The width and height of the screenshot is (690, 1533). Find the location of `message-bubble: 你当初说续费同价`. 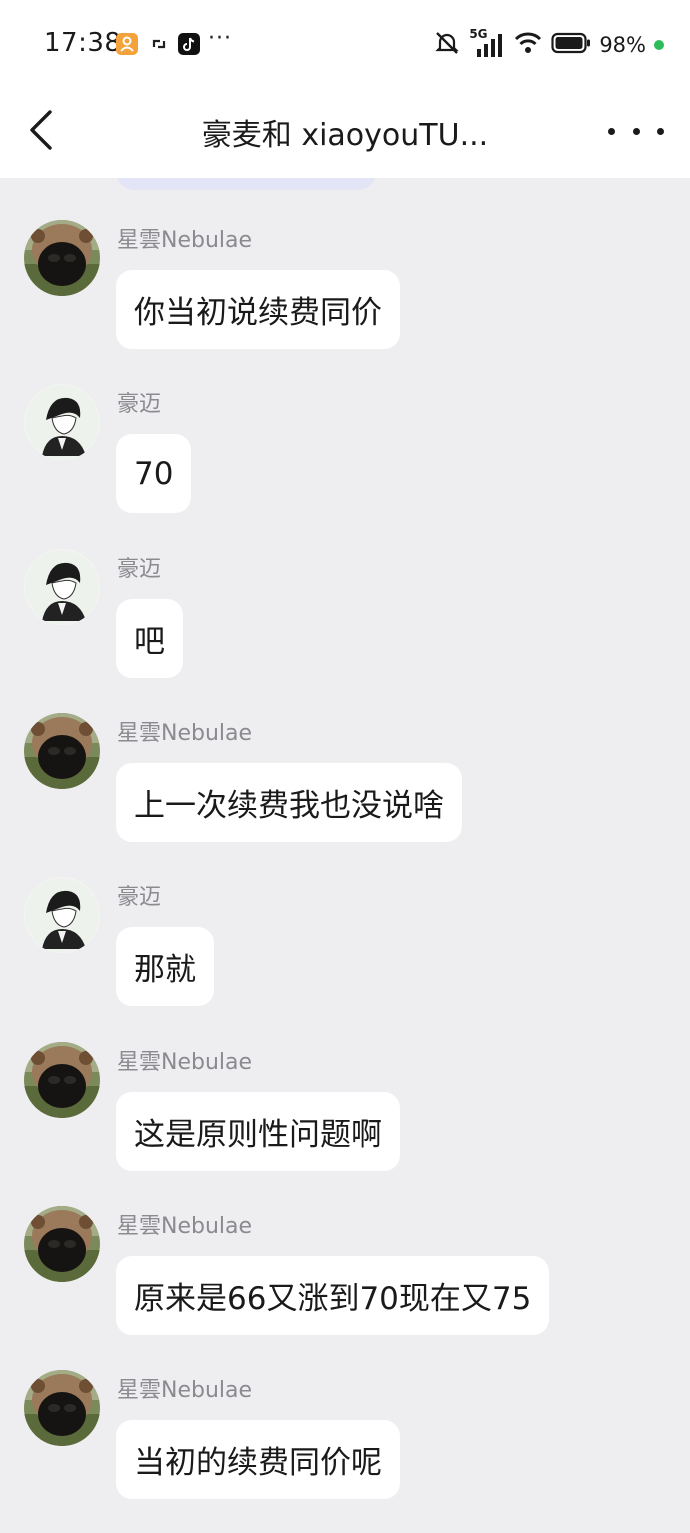

message-bubble: 你当初说续费同价 is located at coordinates (258, 309).